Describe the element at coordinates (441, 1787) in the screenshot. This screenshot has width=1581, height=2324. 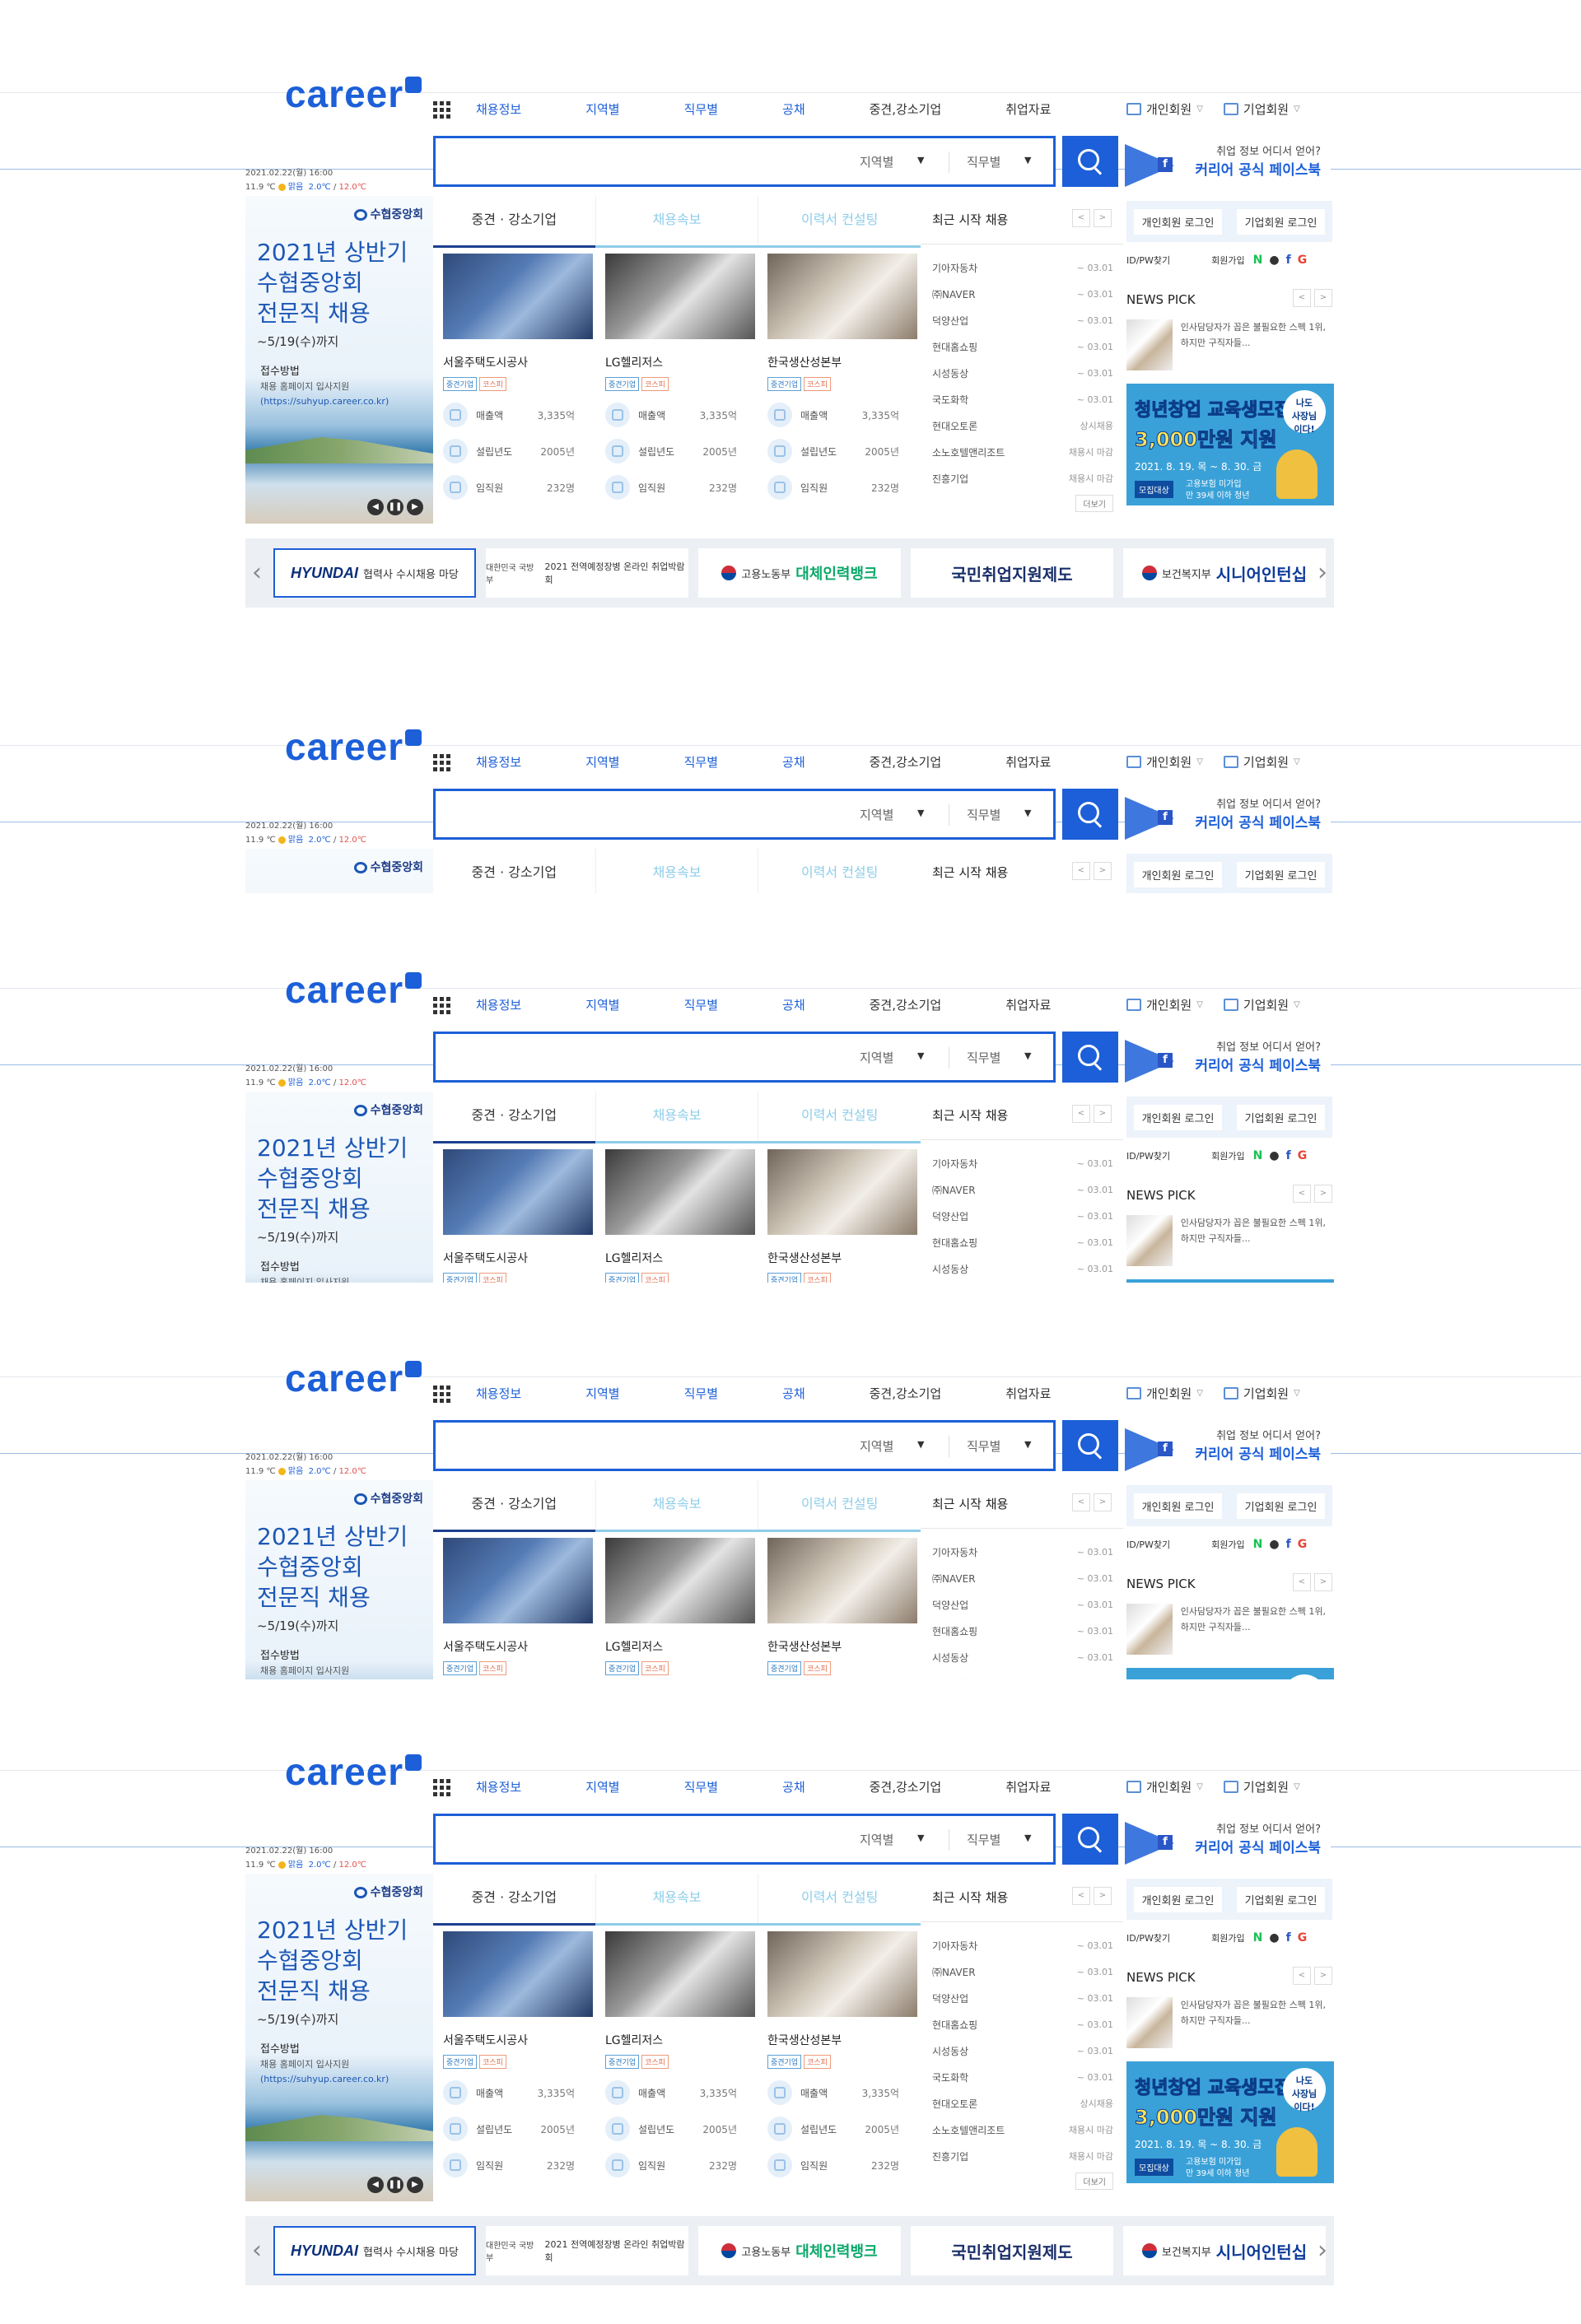
I see `all-menu-icon` at that location.